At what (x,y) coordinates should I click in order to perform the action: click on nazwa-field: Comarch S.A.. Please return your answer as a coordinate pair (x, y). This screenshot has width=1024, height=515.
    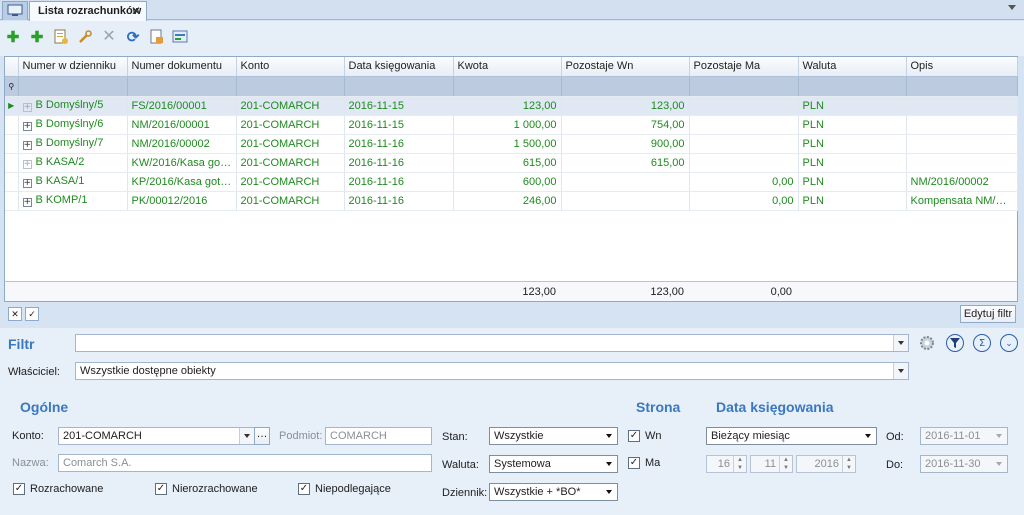
    Looking at the image, I should click on (245, 463).